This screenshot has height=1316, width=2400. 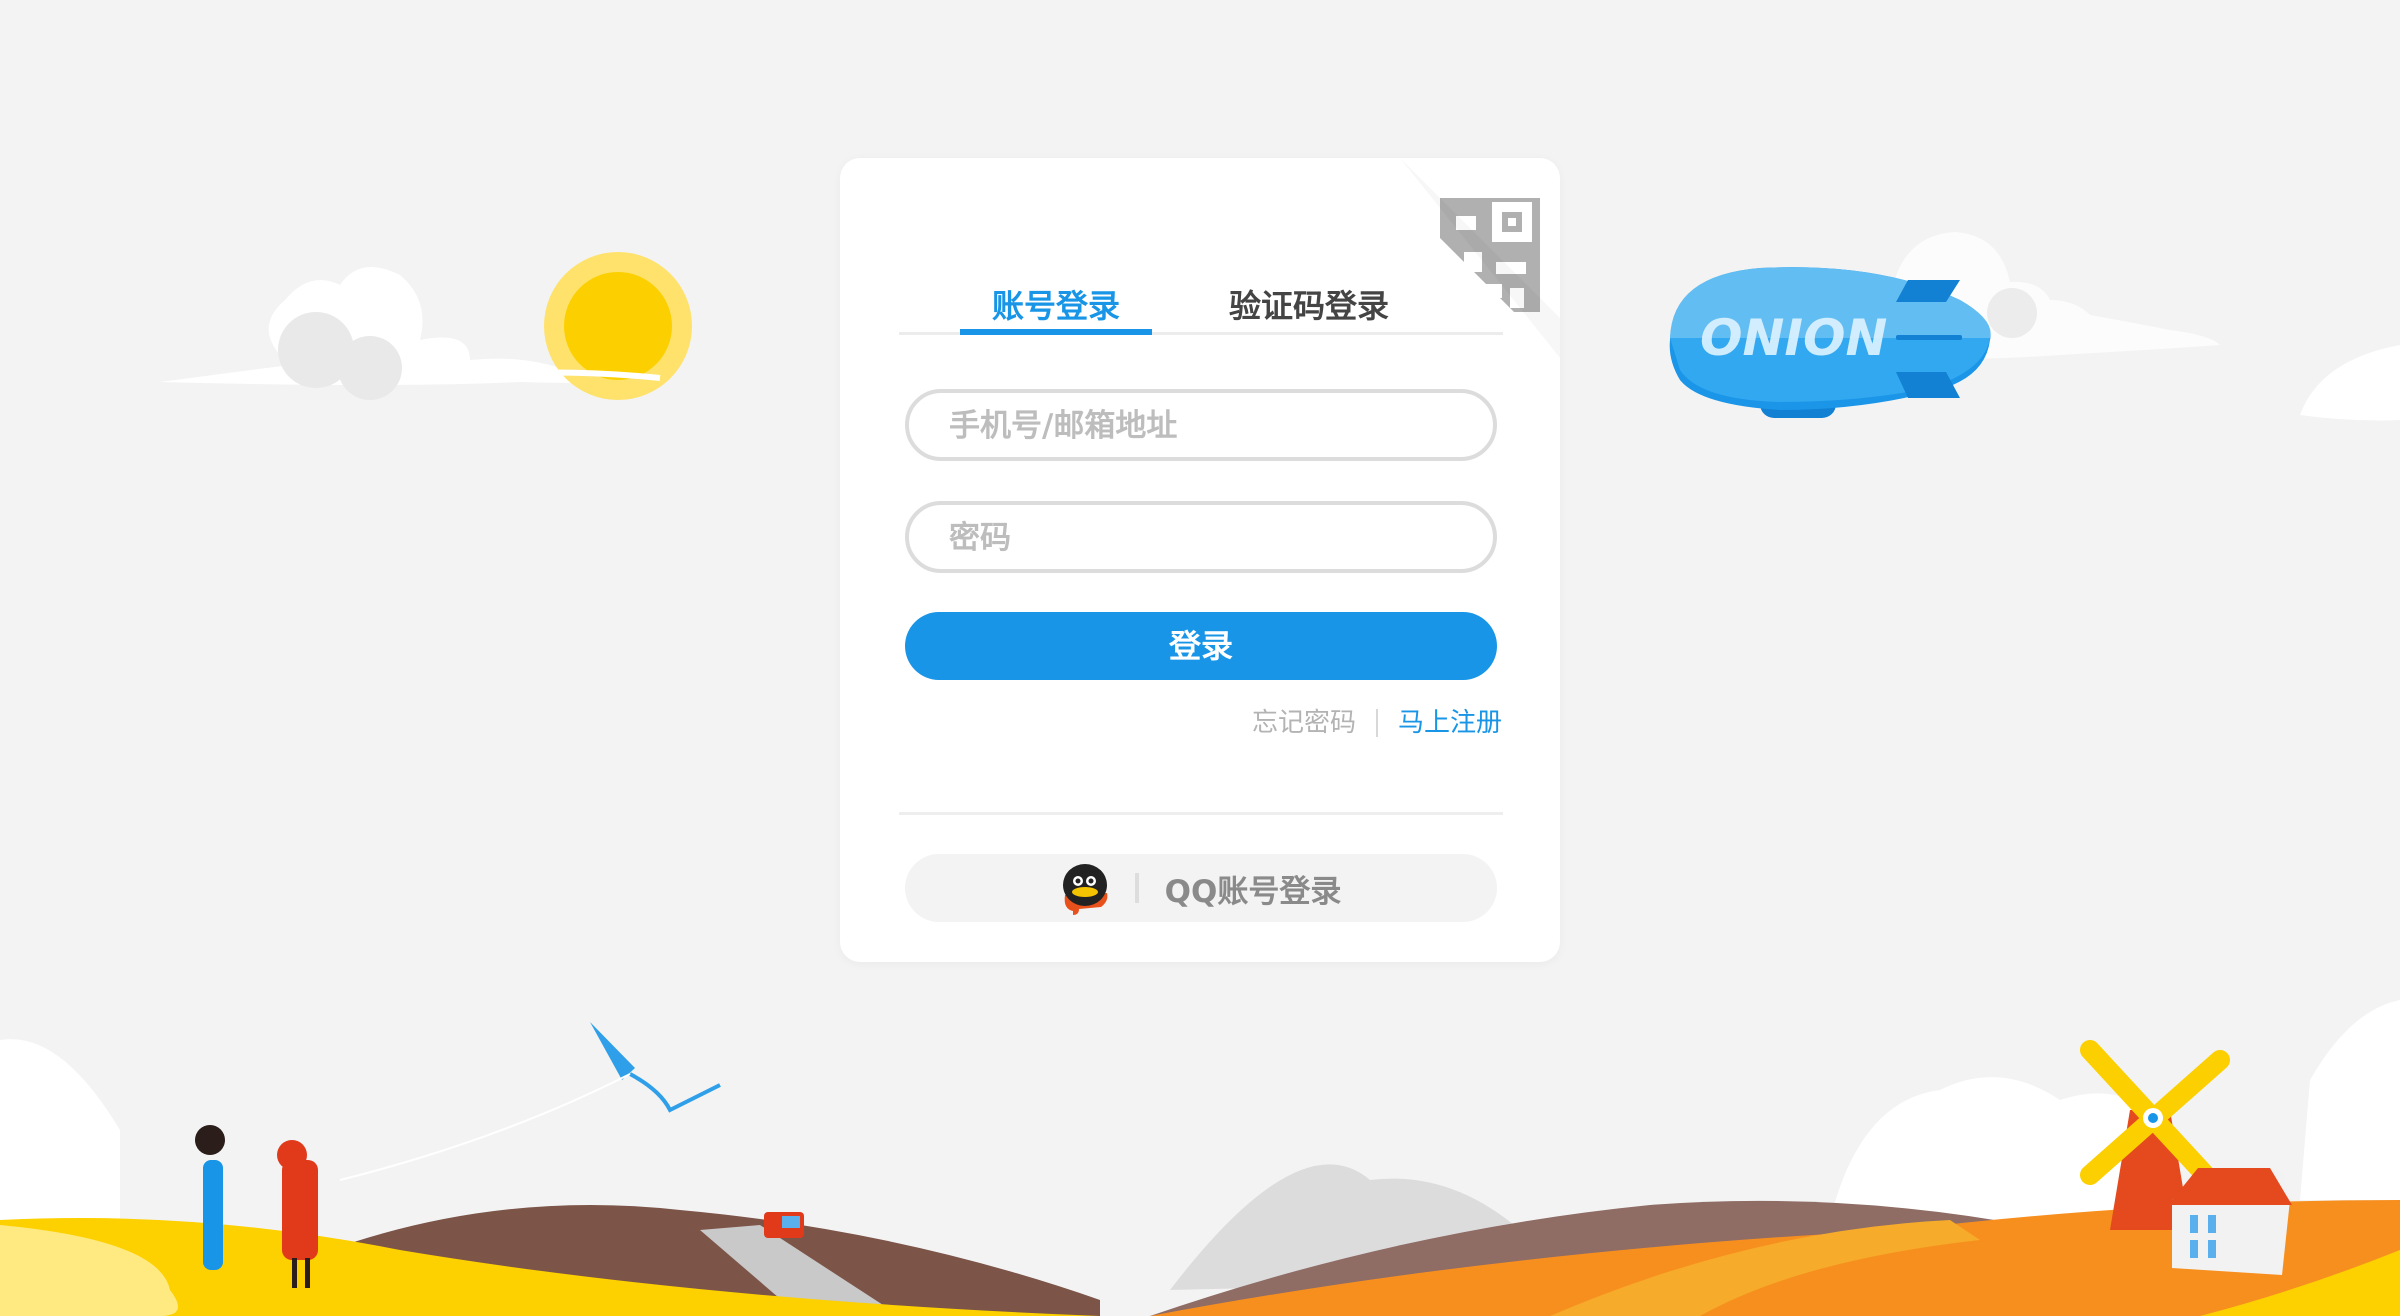 I want to click on account-field, so click(x=1201, y=425).